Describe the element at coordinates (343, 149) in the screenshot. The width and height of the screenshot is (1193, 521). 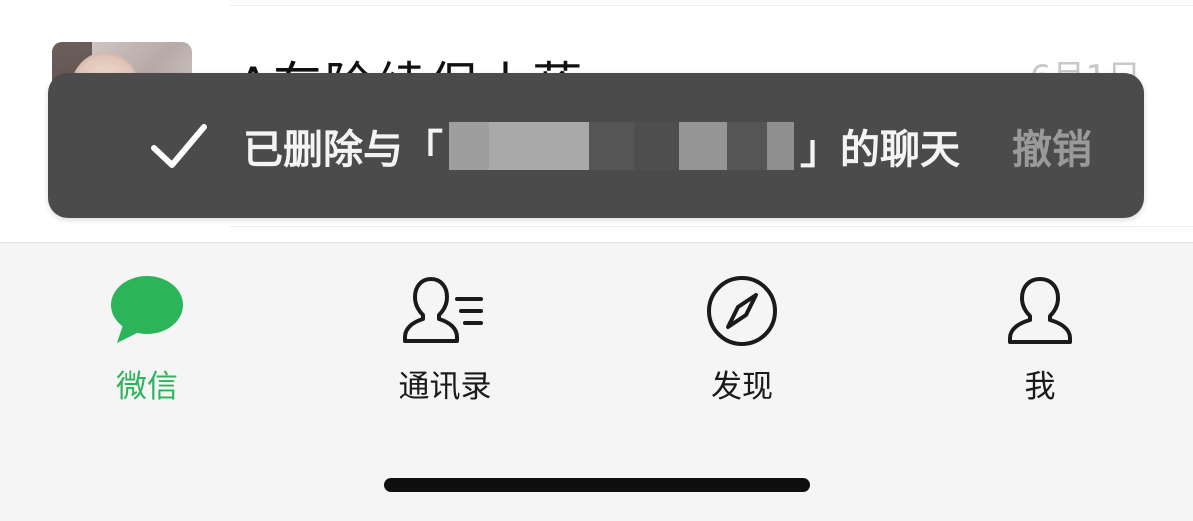
I see `toast-message-prefix: 已删除与「` at that location.